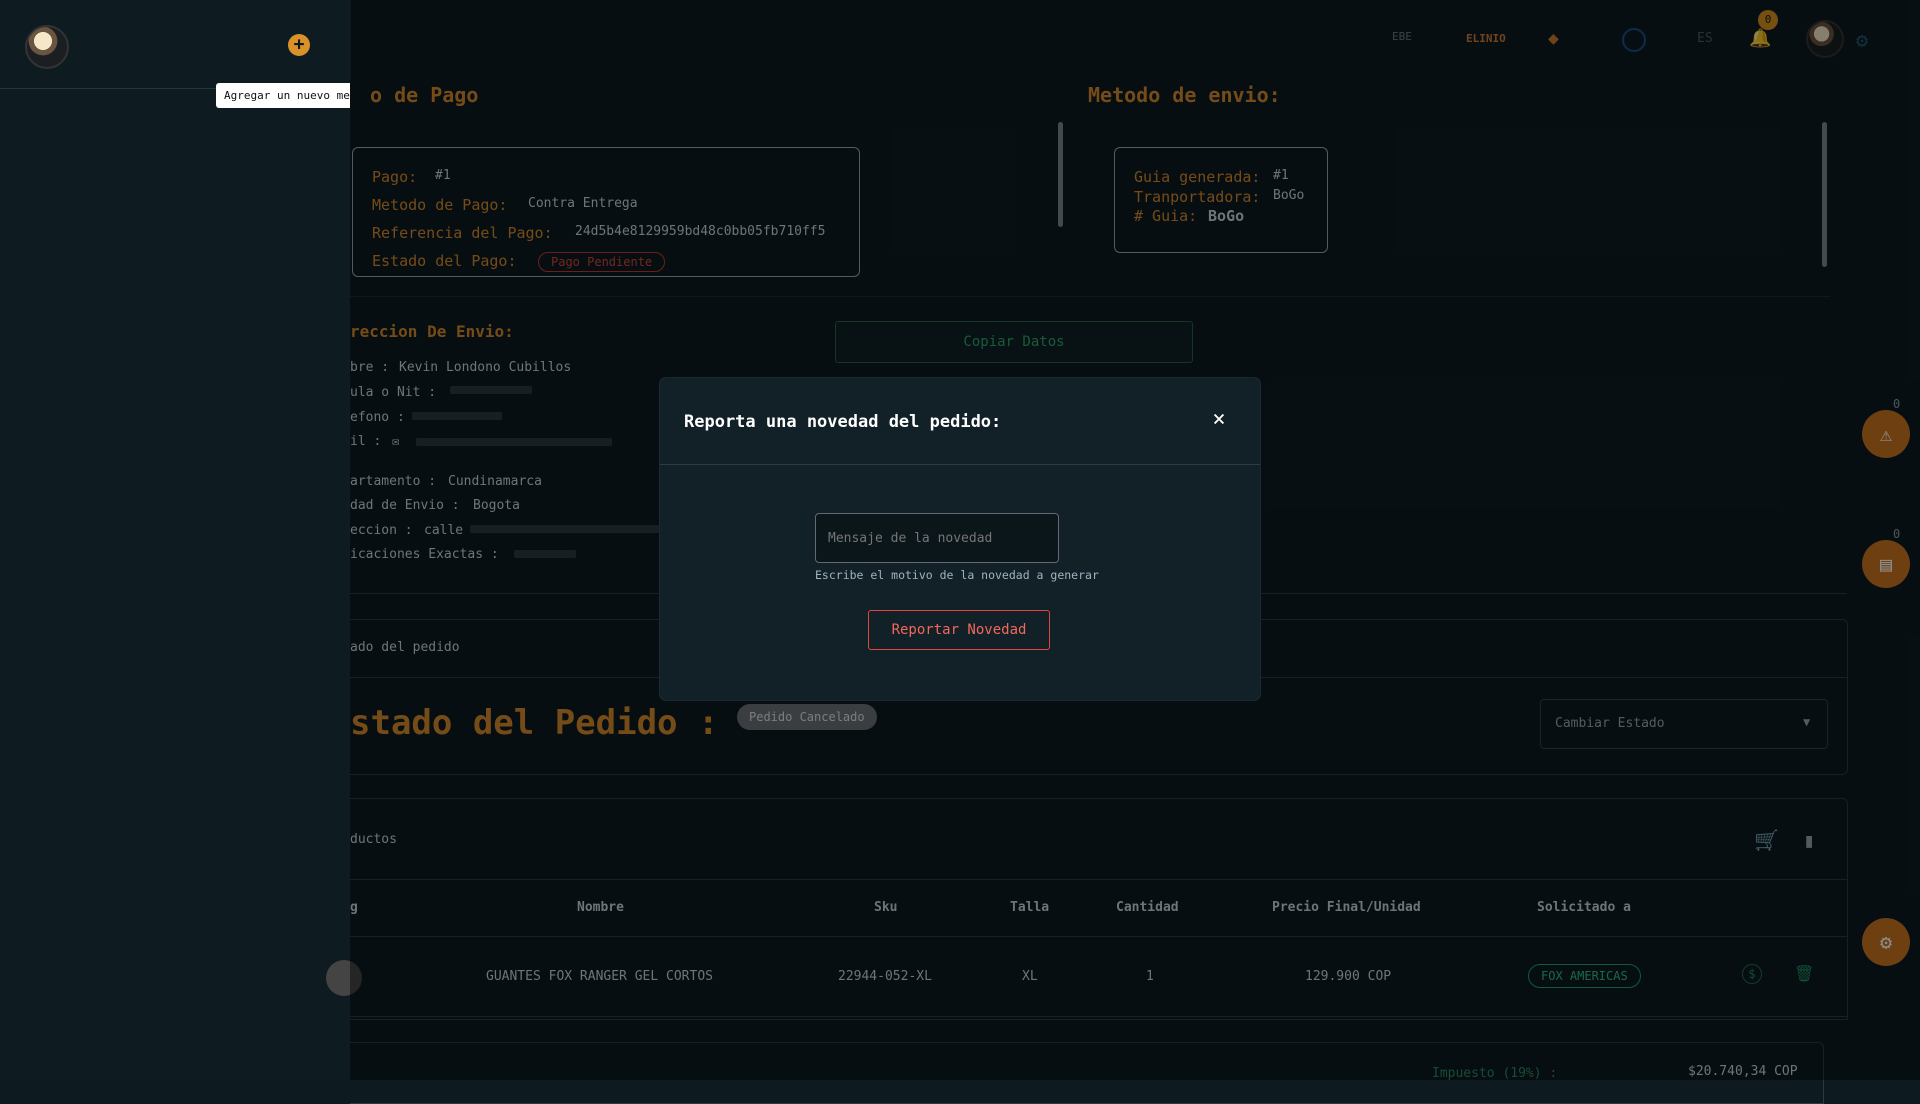 This screenshot has height=1104, width=1920. What do you see at coordinates (1219, 420) in the screenshot?
I see `close-icon: ×` at bounding box center [1219, 420].